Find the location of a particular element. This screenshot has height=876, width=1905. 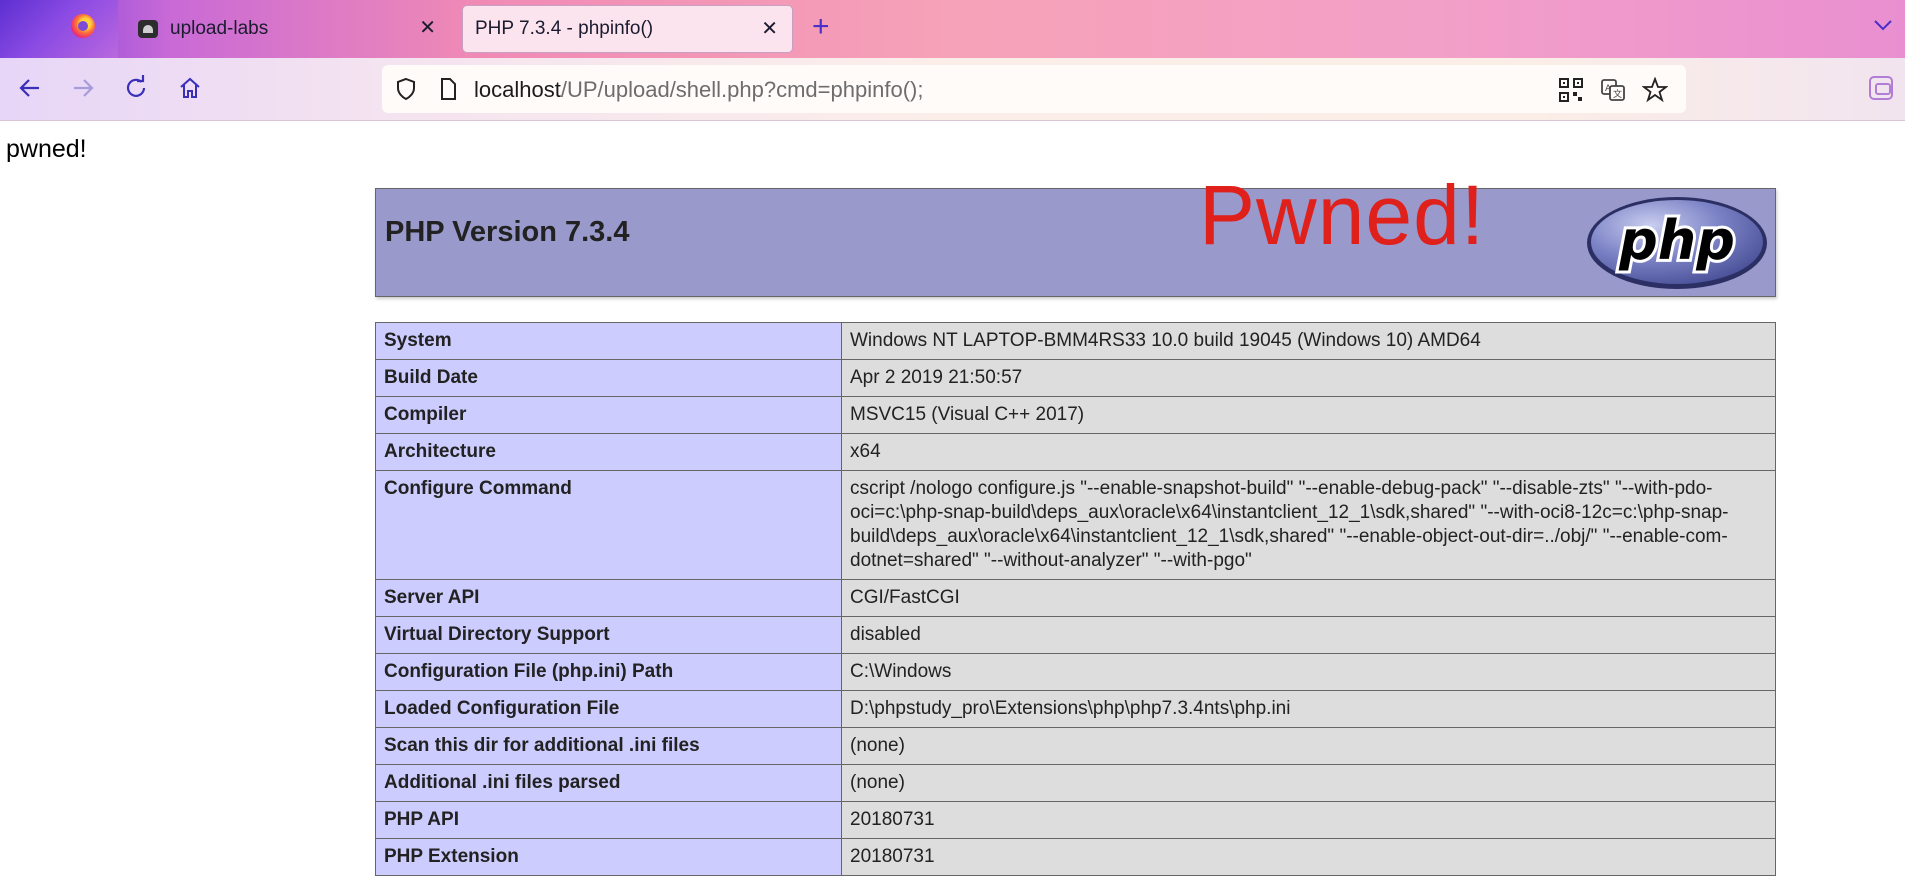

firefox-view-button is located at coordinates (59, 29).